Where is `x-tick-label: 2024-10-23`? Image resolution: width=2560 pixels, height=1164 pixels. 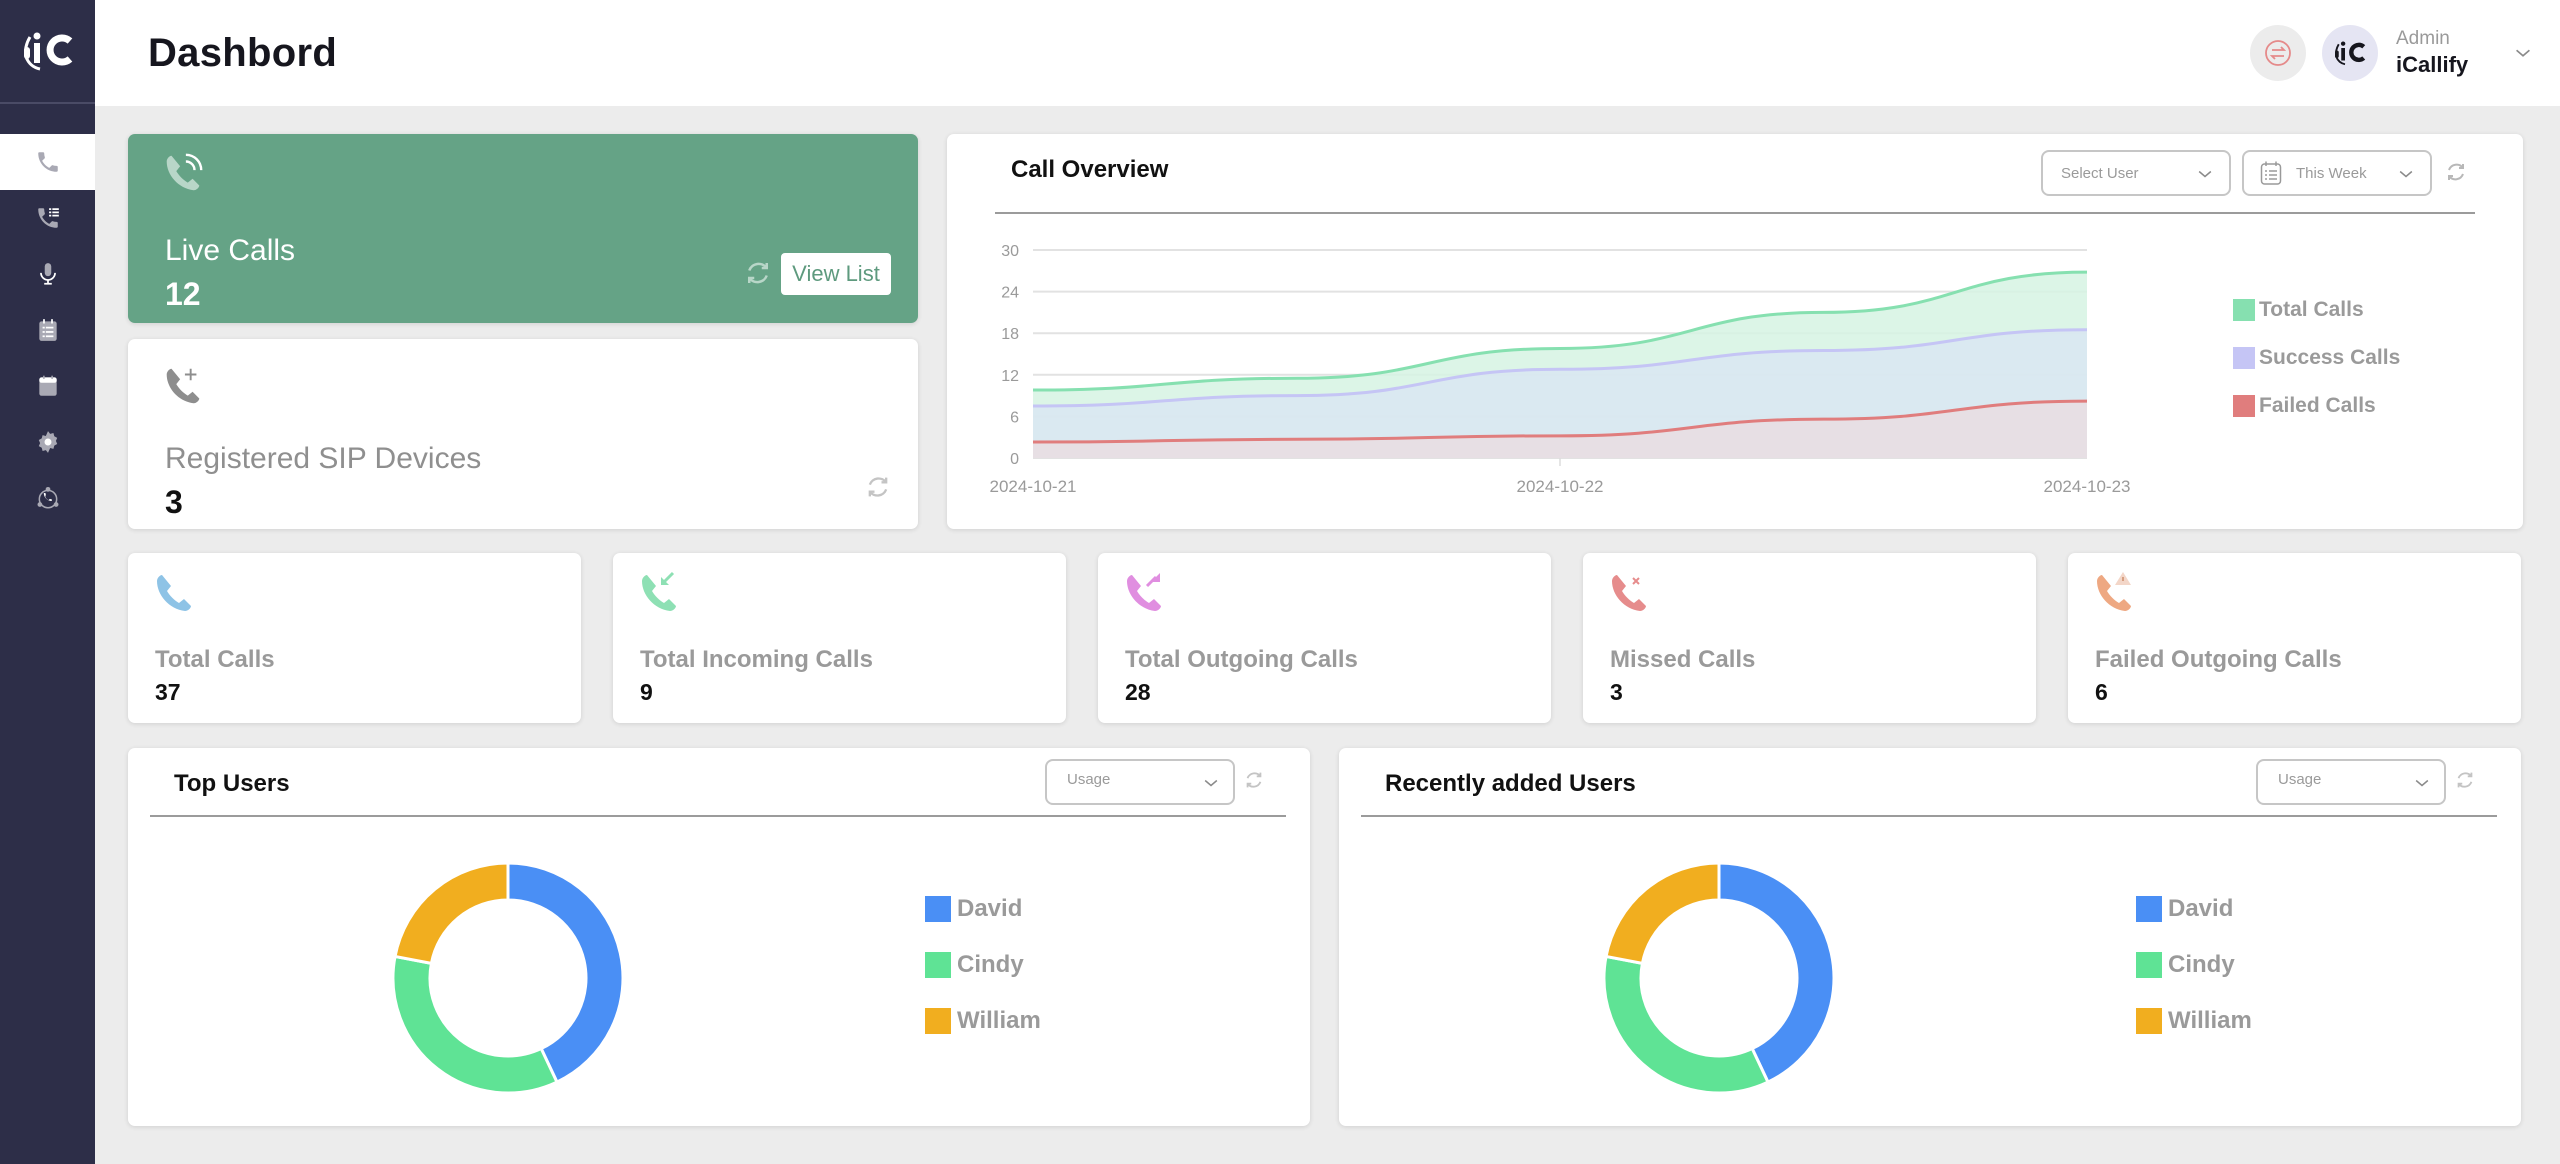 x-tick-label: 2024-10-23 is located at coordinates (2087, 486).